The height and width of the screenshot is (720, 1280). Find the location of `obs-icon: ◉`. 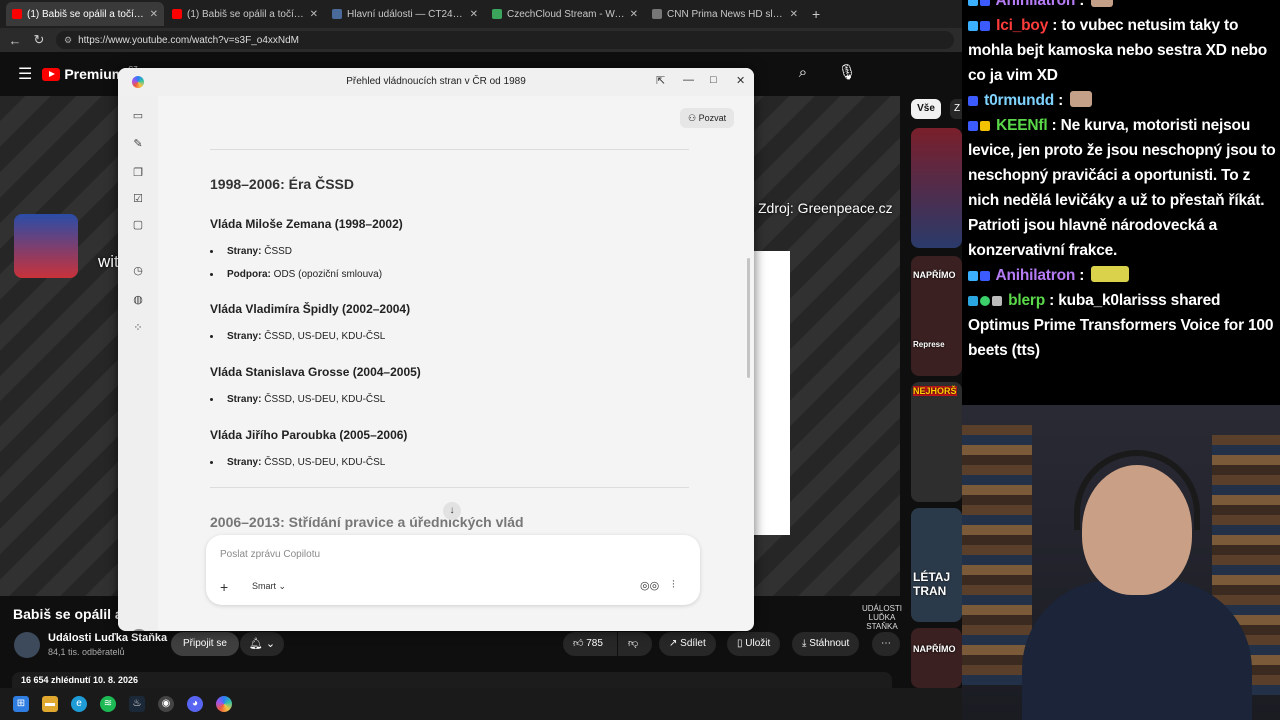

obs-icon: ◉ is located at coordinates (166, 704).